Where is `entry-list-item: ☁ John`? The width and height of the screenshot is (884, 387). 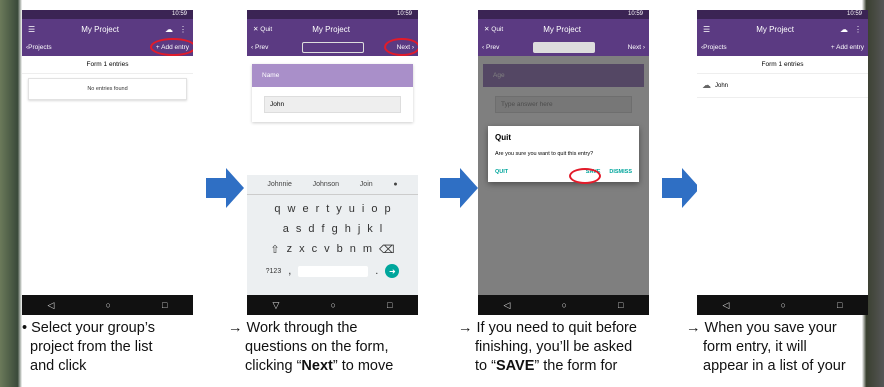 entry-list-item: ☁ John is located at coordinates (782, 86).